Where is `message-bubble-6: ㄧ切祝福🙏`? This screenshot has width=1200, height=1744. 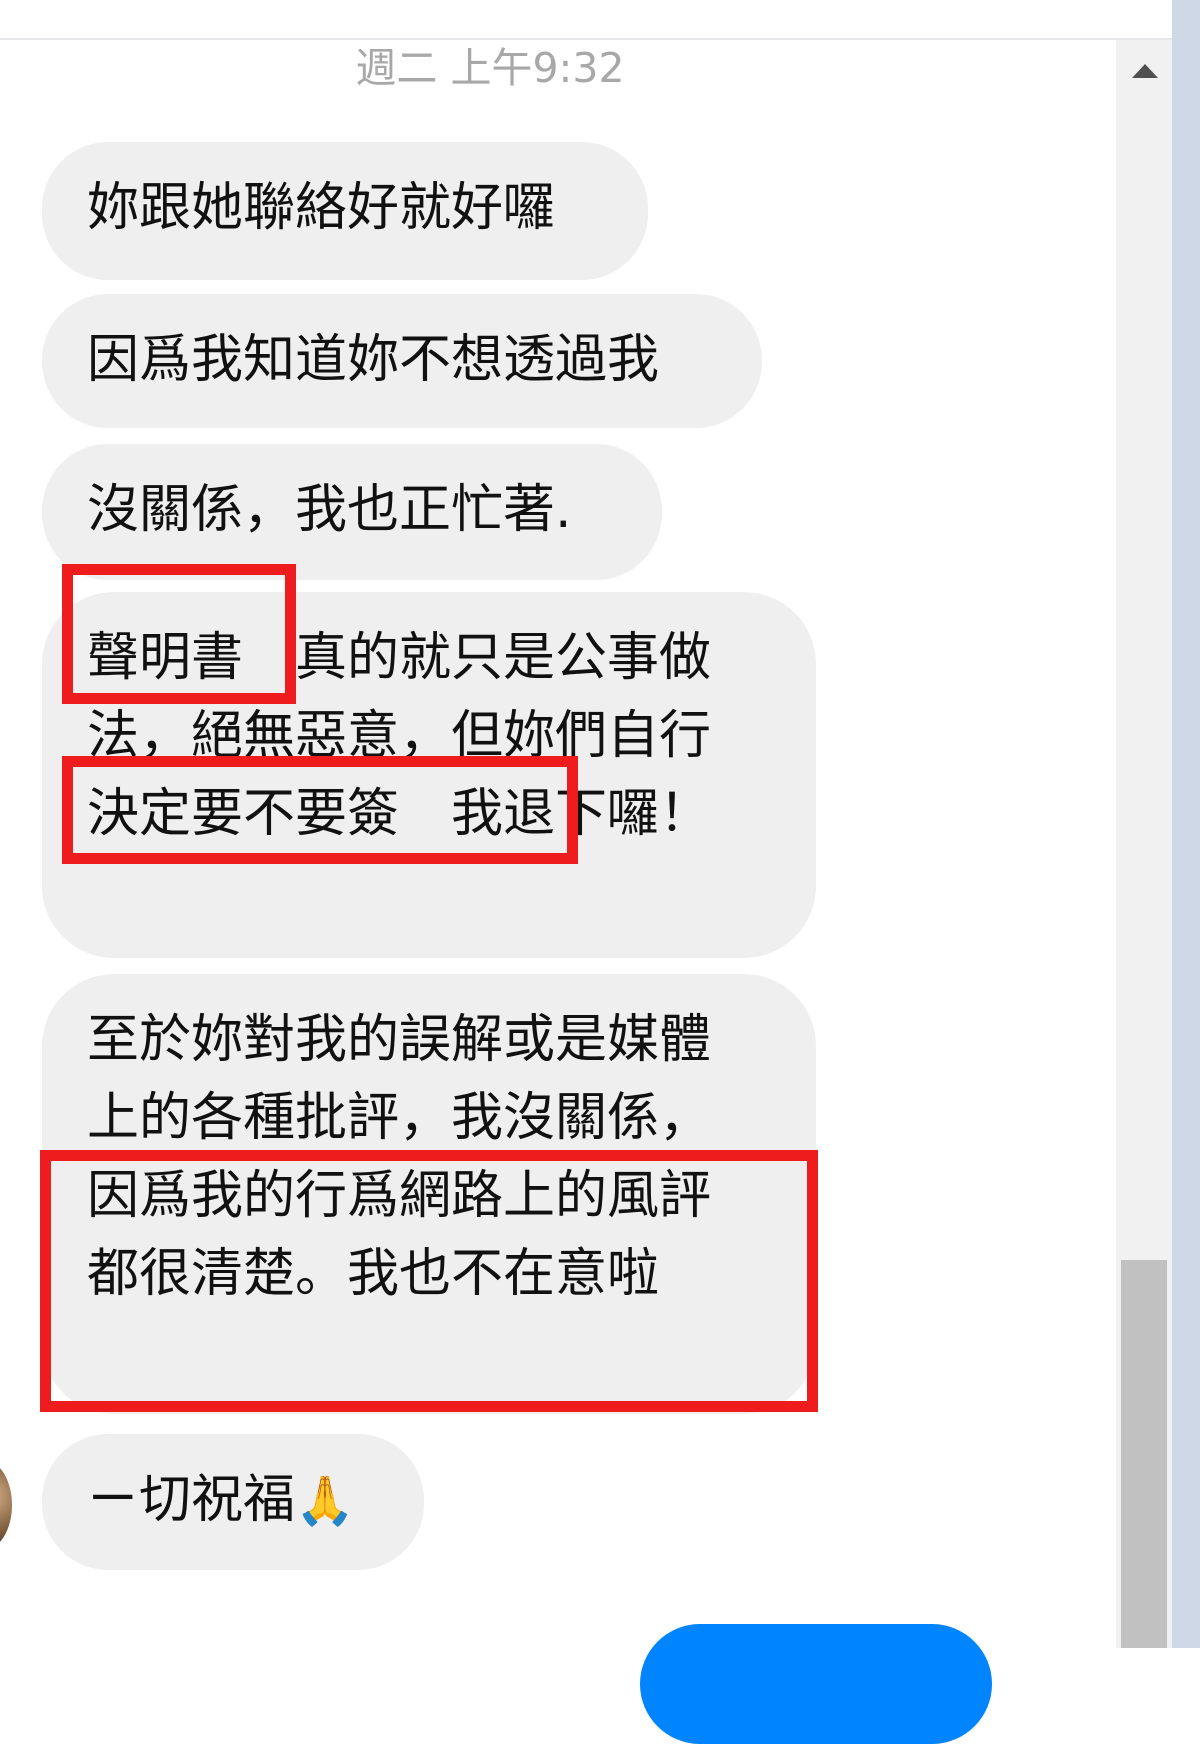 message-bubble-6: ㄧ切祝福🙏 is located at coordinates (233, 1502).